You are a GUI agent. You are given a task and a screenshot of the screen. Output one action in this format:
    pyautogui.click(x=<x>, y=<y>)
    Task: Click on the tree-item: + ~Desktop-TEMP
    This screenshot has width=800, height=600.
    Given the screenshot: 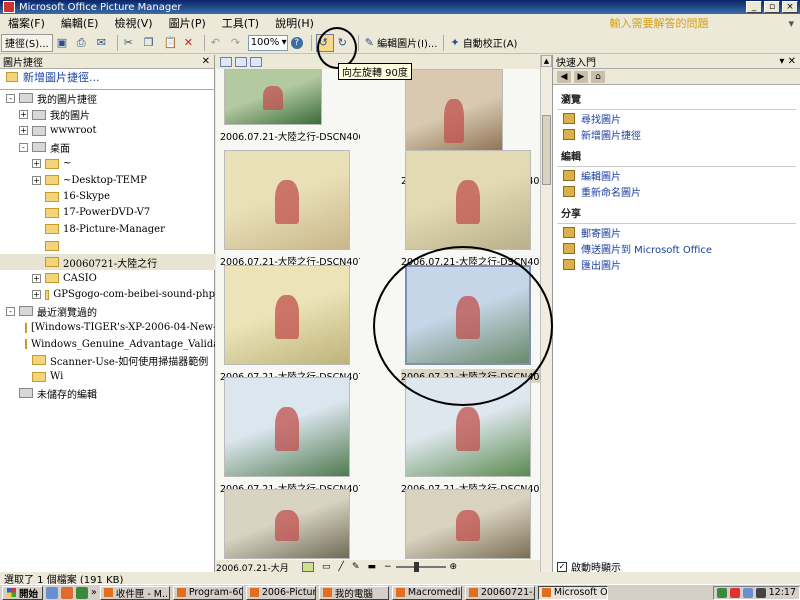 What is the action you would take?
    pyautogui.click(x=107, y=180)
    